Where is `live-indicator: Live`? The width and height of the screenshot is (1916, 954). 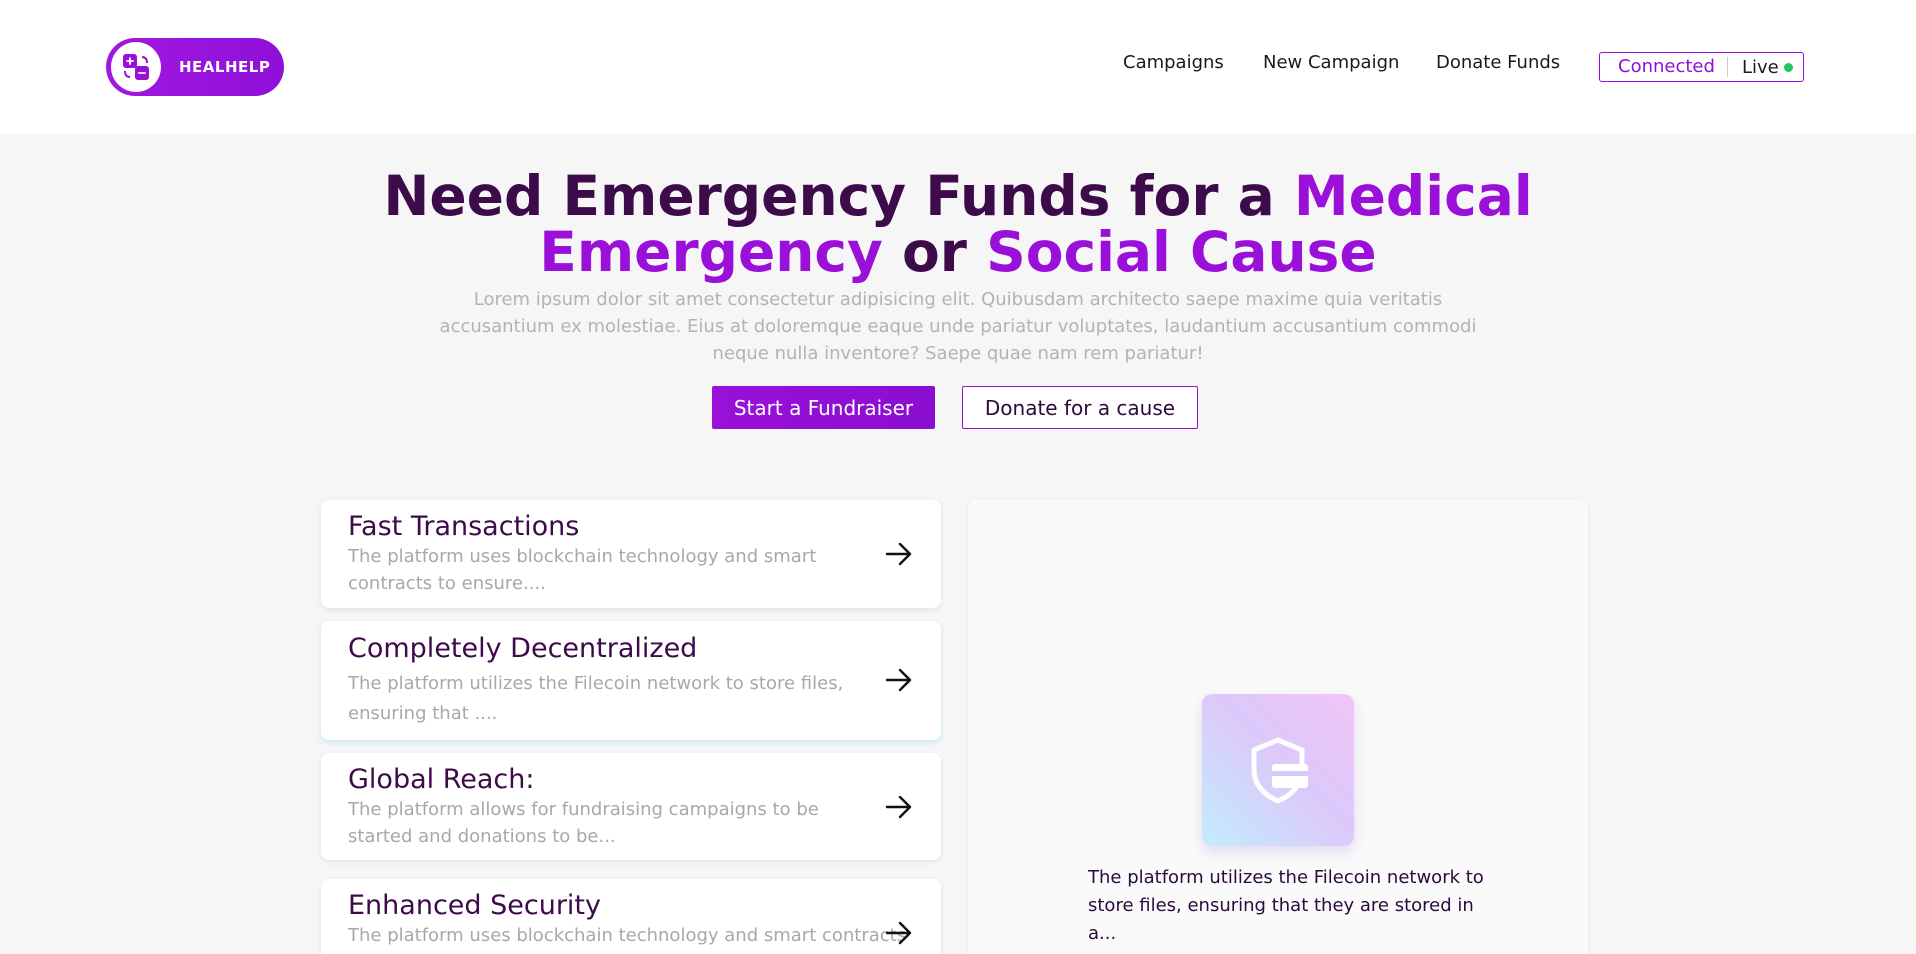
live-indicator: Live is located at coordinates (1760, 67).